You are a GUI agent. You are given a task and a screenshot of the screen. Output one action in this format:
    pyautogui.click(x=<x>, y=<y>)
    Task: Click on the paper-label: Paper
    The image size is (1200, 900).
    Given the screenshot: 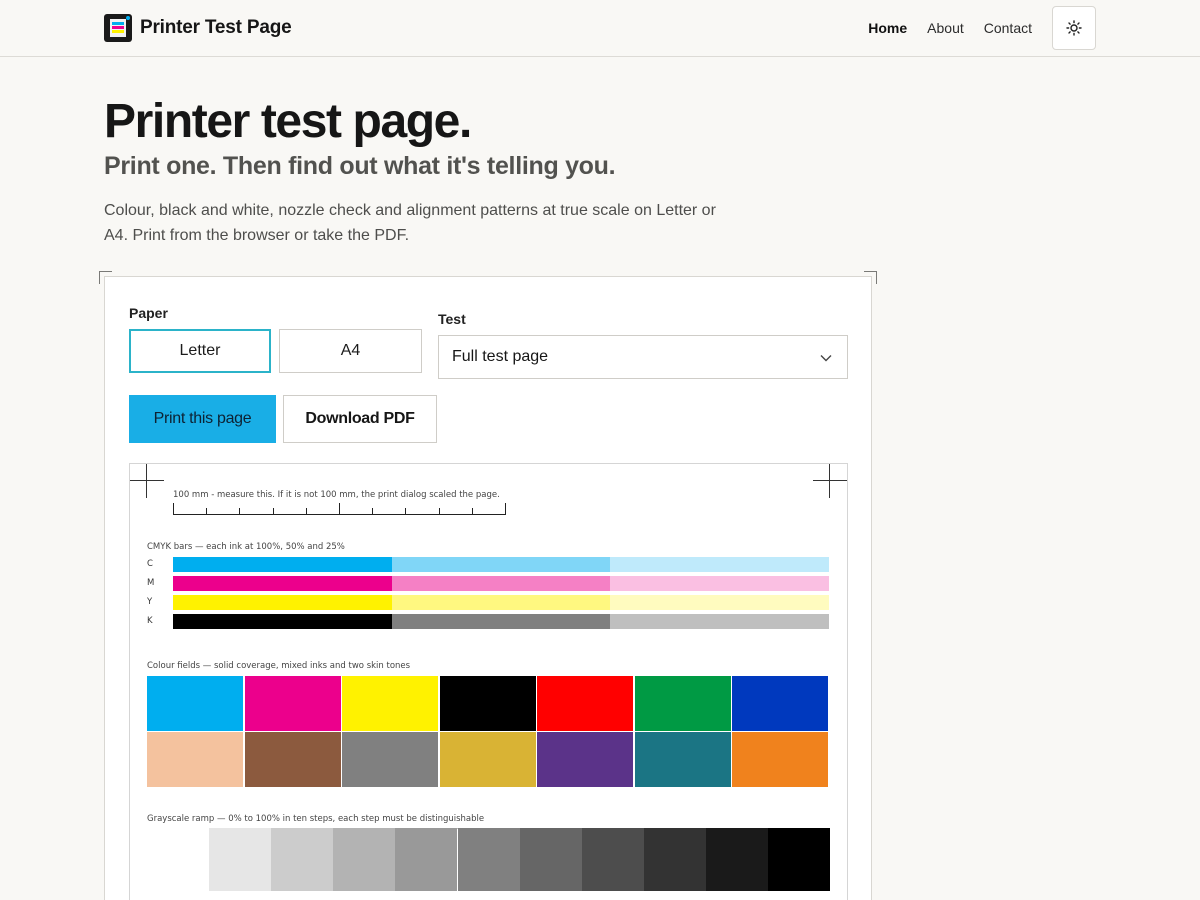 What is the action you would take?
    pyautogui.click(x=148, y=313)
    